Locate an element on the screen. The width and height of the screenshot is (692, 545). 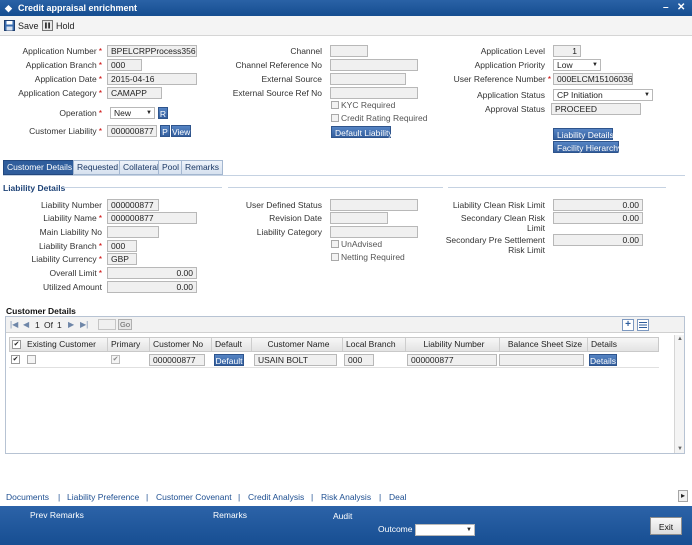
customer-liability-label: Customer Liability * is located at coordinates (65, 131).